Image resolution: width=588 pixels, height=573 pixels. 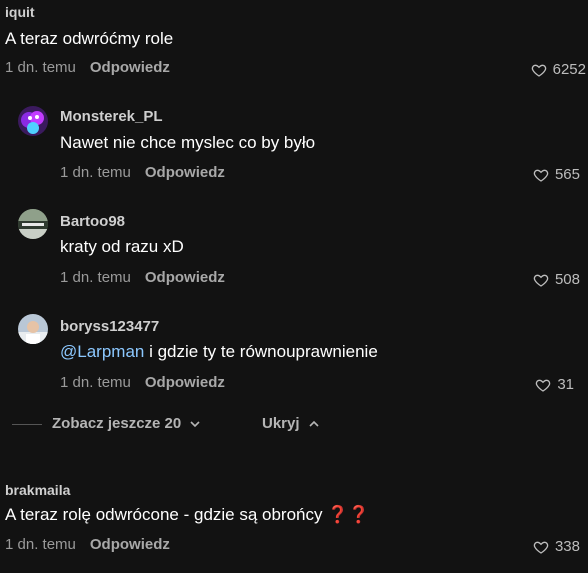 What do you see at coordinates (109, 326) in the screenshot?
I see `reply-username: boryss123477` at bounding box center [109, 326].